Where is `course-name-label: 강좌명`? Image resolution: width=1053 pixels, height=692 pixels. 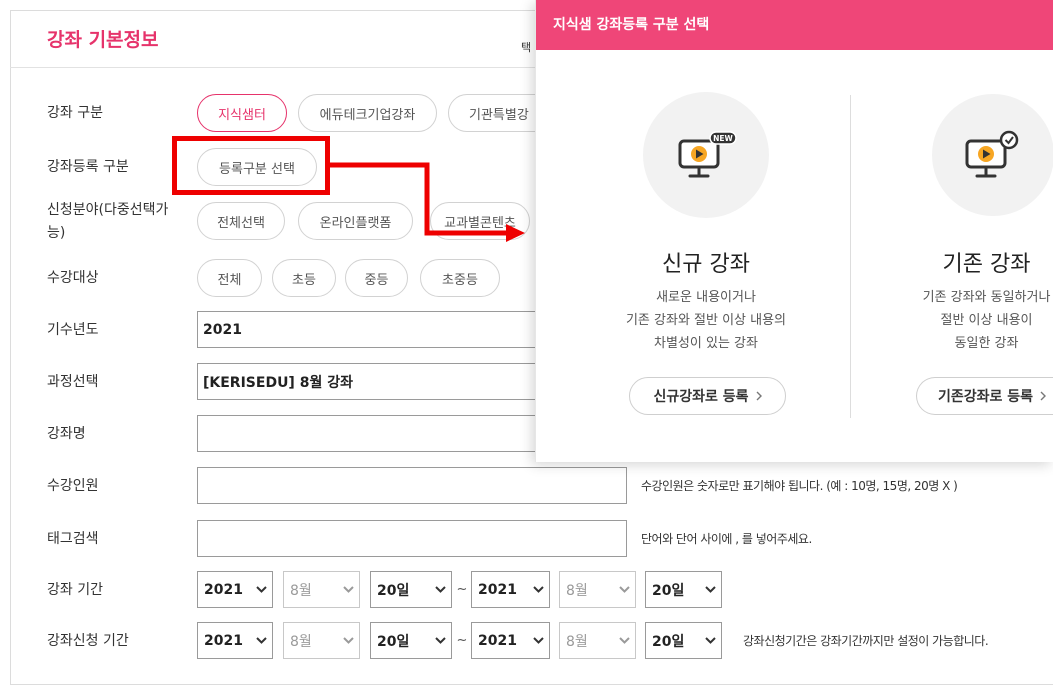 course-name-label: 강좌명 is located at coordinates (66, 434).